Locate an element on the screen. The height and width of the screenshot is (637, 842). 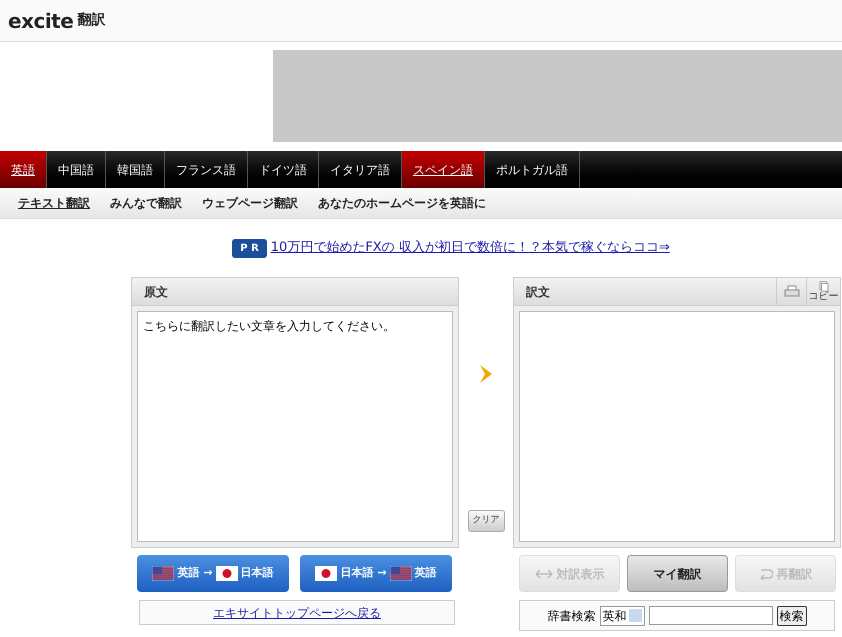
return-arrow-icon is located at coordinates (765, 574).